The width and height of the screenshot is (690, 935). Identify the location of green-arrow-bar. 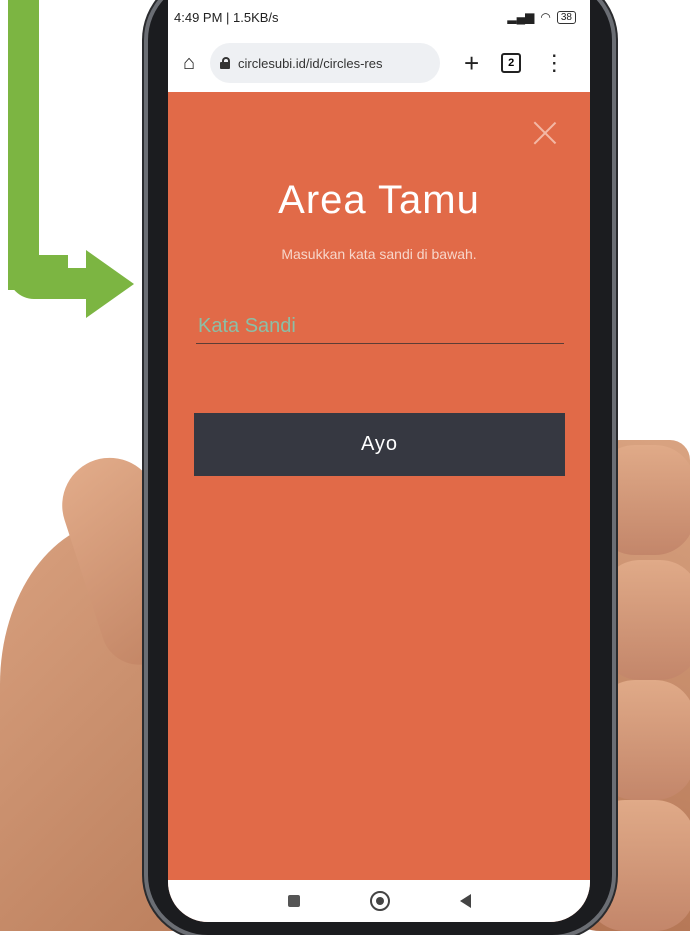
(48, 283).